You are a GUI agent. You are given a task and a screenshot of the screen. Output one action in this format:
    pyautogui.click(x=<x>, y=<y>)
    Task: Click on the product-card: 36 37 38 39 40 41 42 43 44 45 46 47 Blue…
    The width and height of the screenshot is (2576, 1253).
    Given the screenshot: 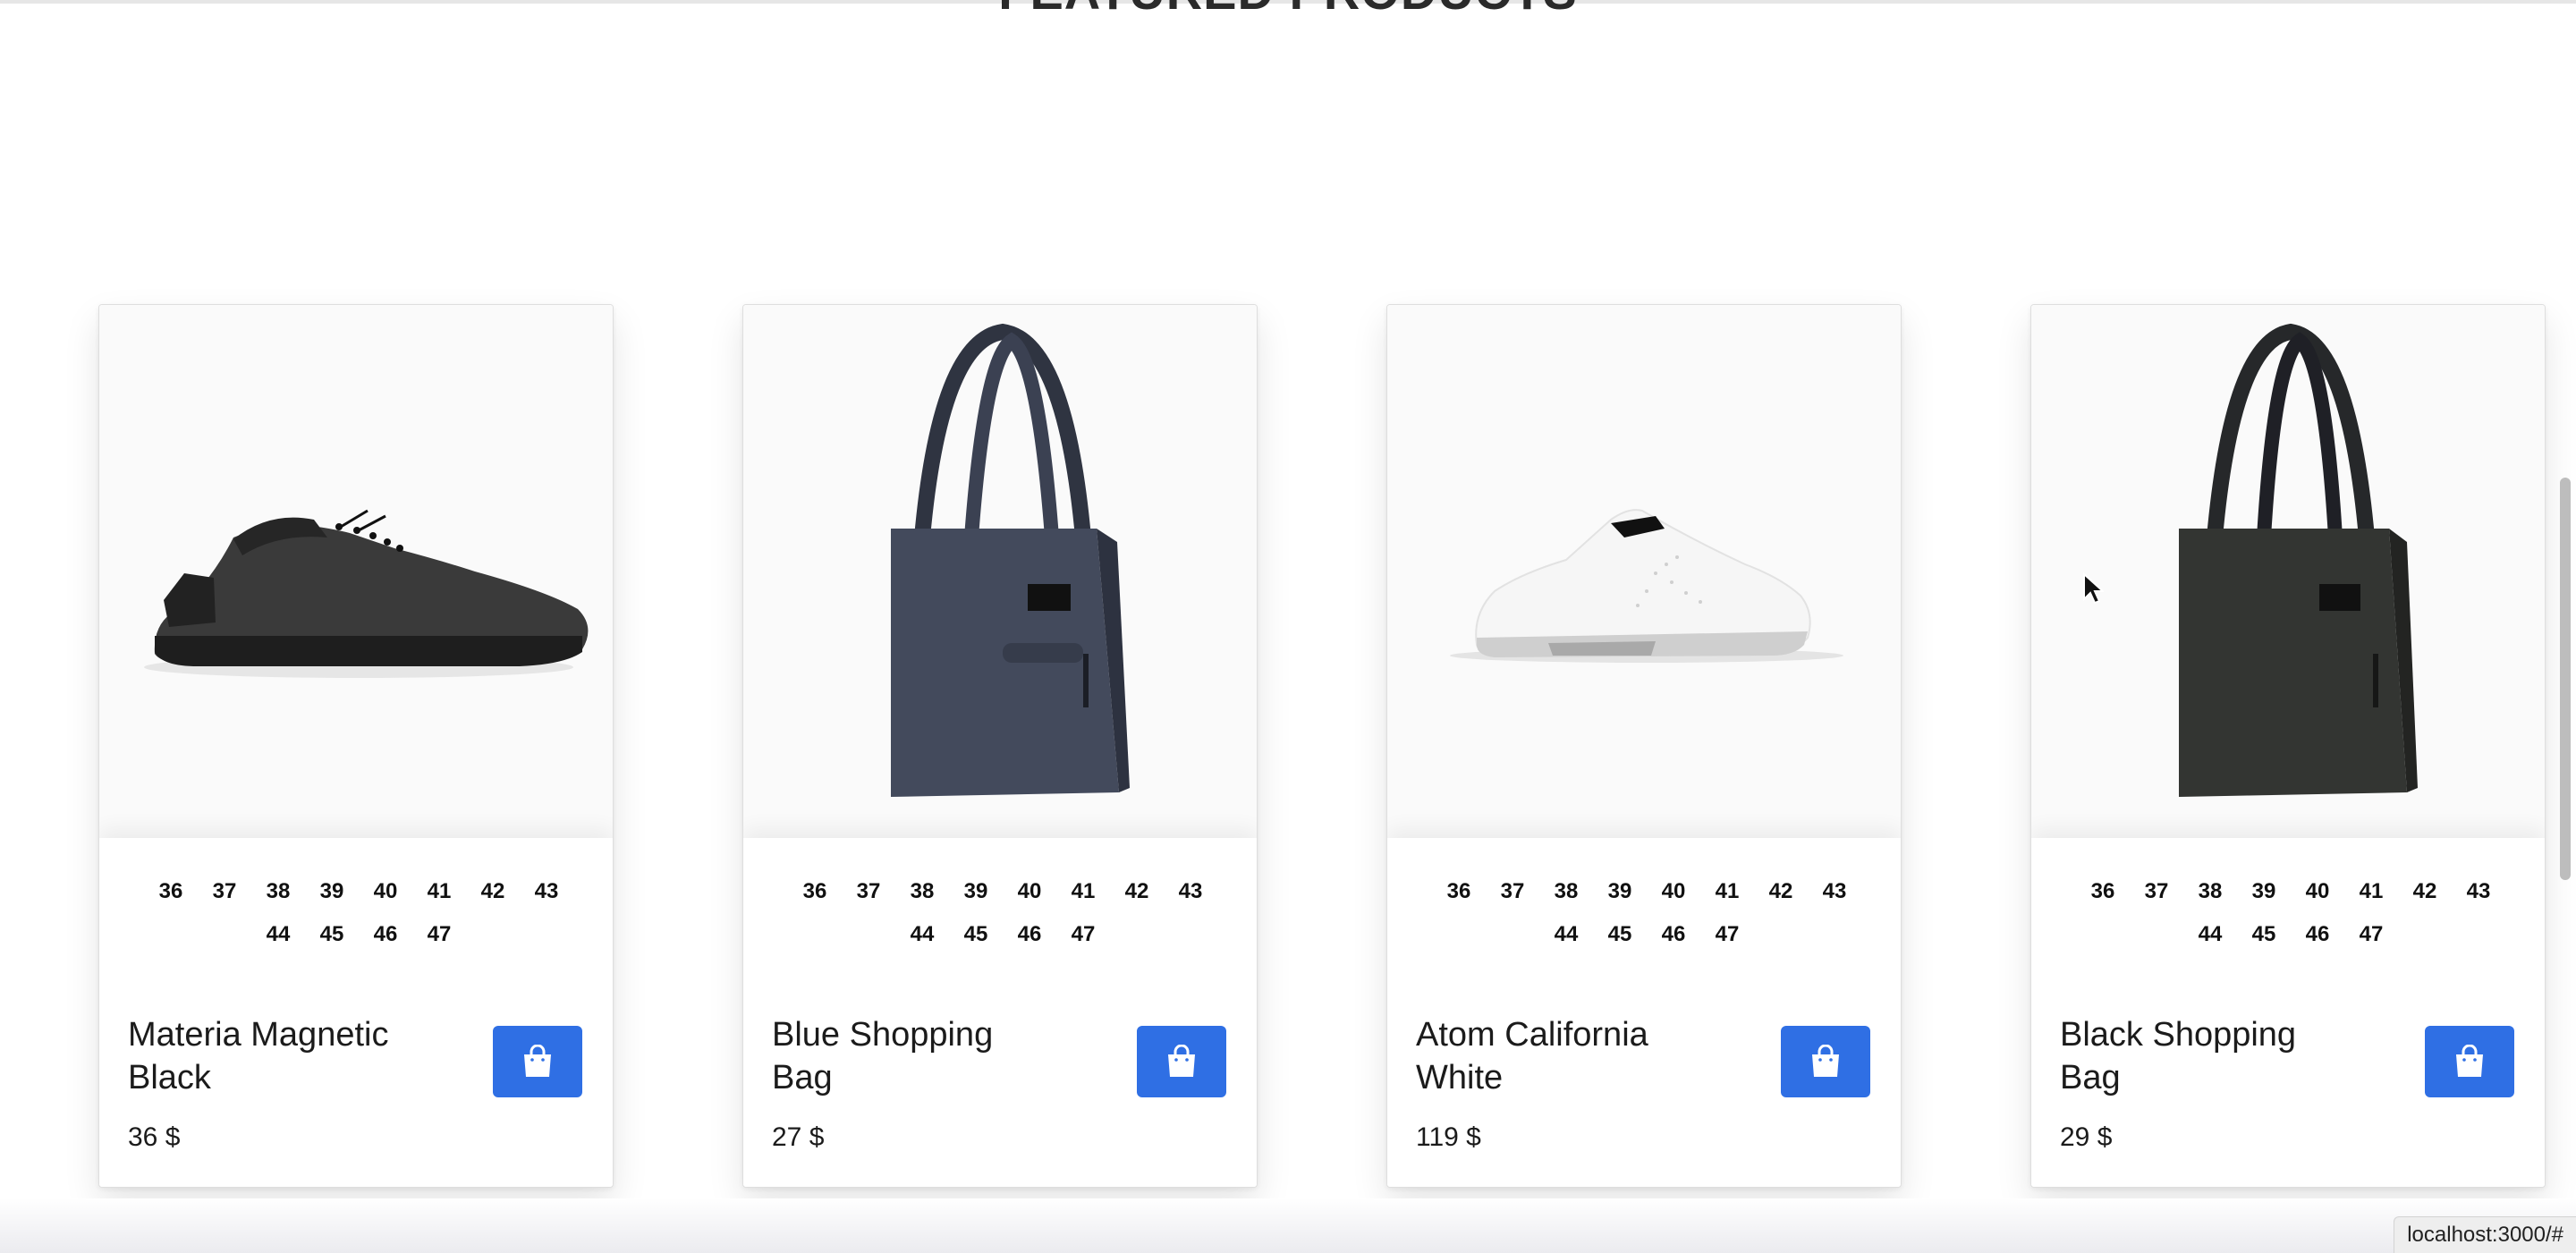 What is the action you would take?
    pyautogui.click(x=1000, y=746)
    